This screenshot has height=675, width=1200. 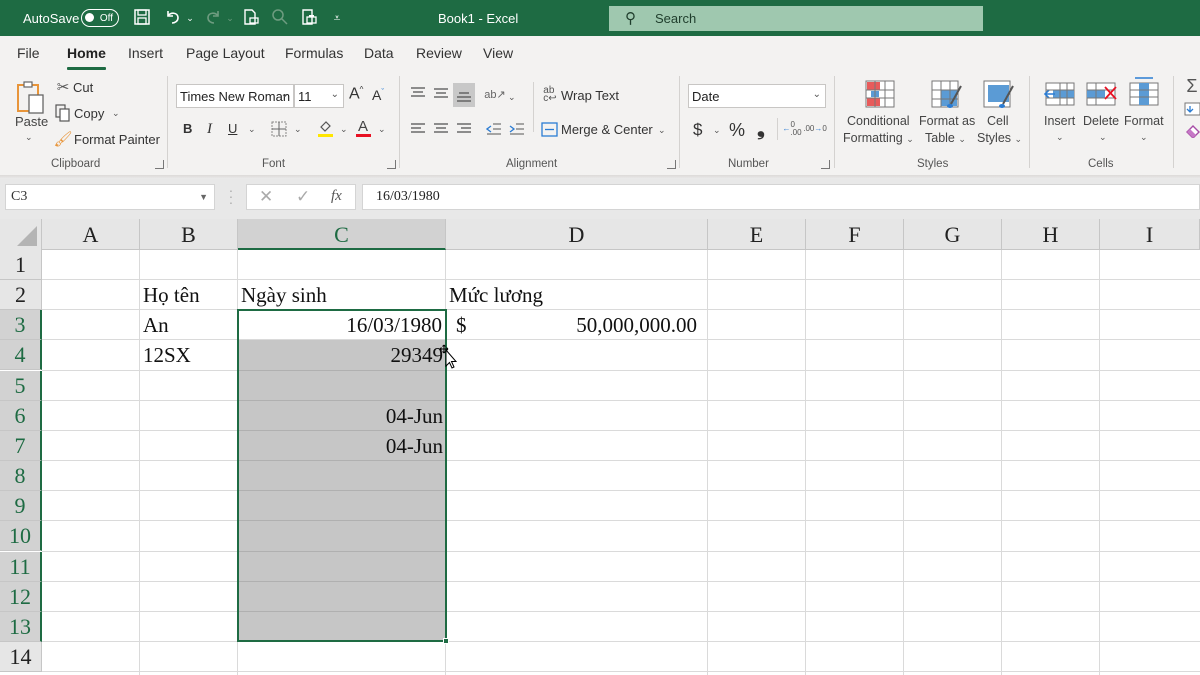 I want to click on search-box: ⚲ Search, so click(x=796, y=18).